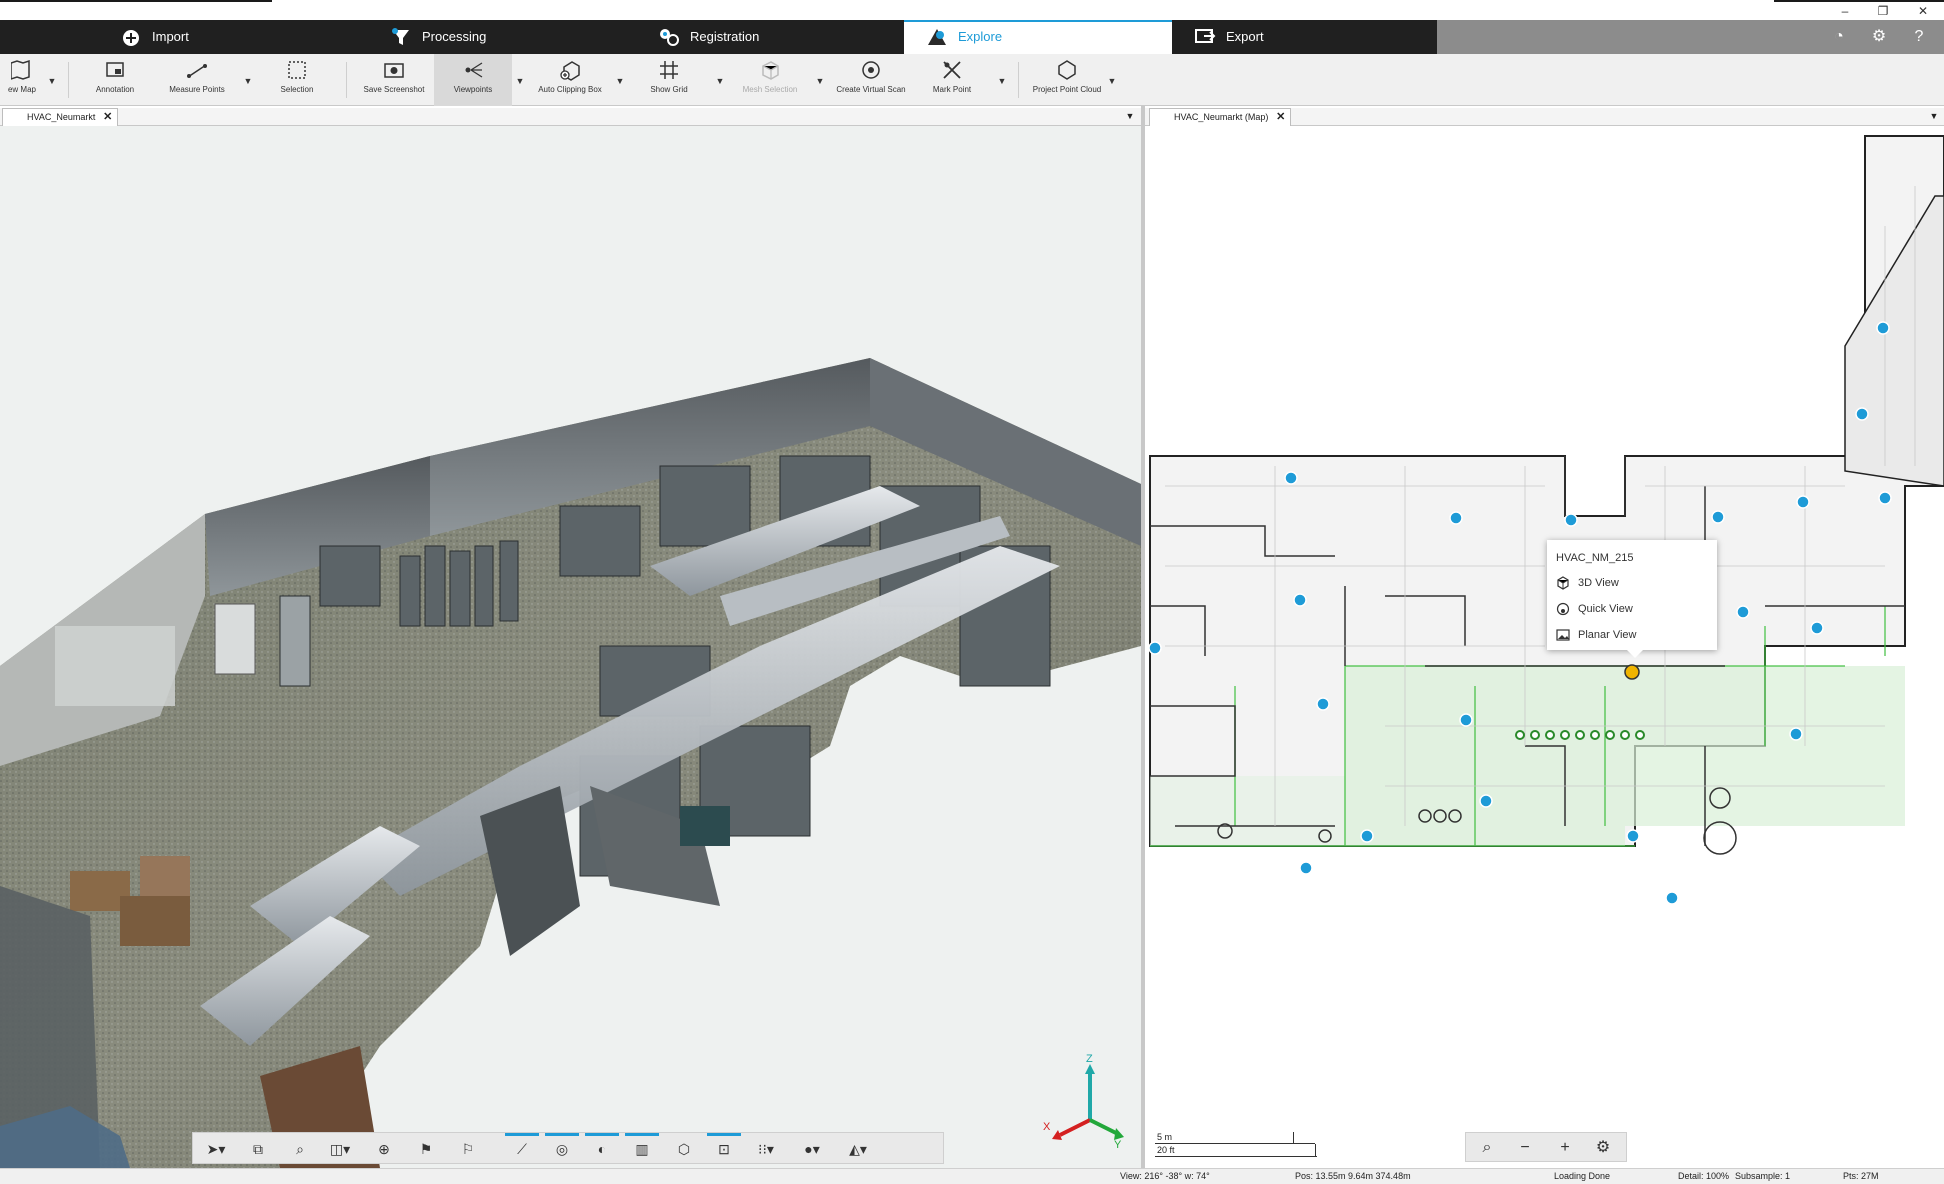  What do you see at coordinates (1845, 11) in the screenshot?
I see `minimize-icon: –` at bounding box center [1845, 11].